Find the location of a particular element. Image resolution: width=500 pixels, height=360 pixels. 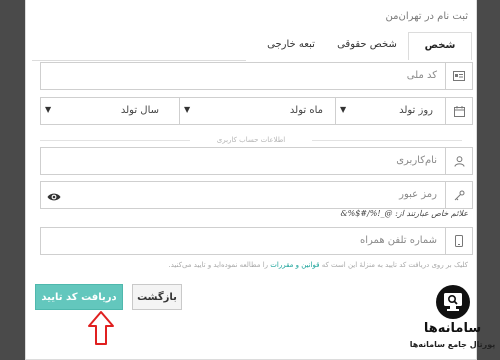

id-card-icon is located at coordinates (459, 76).